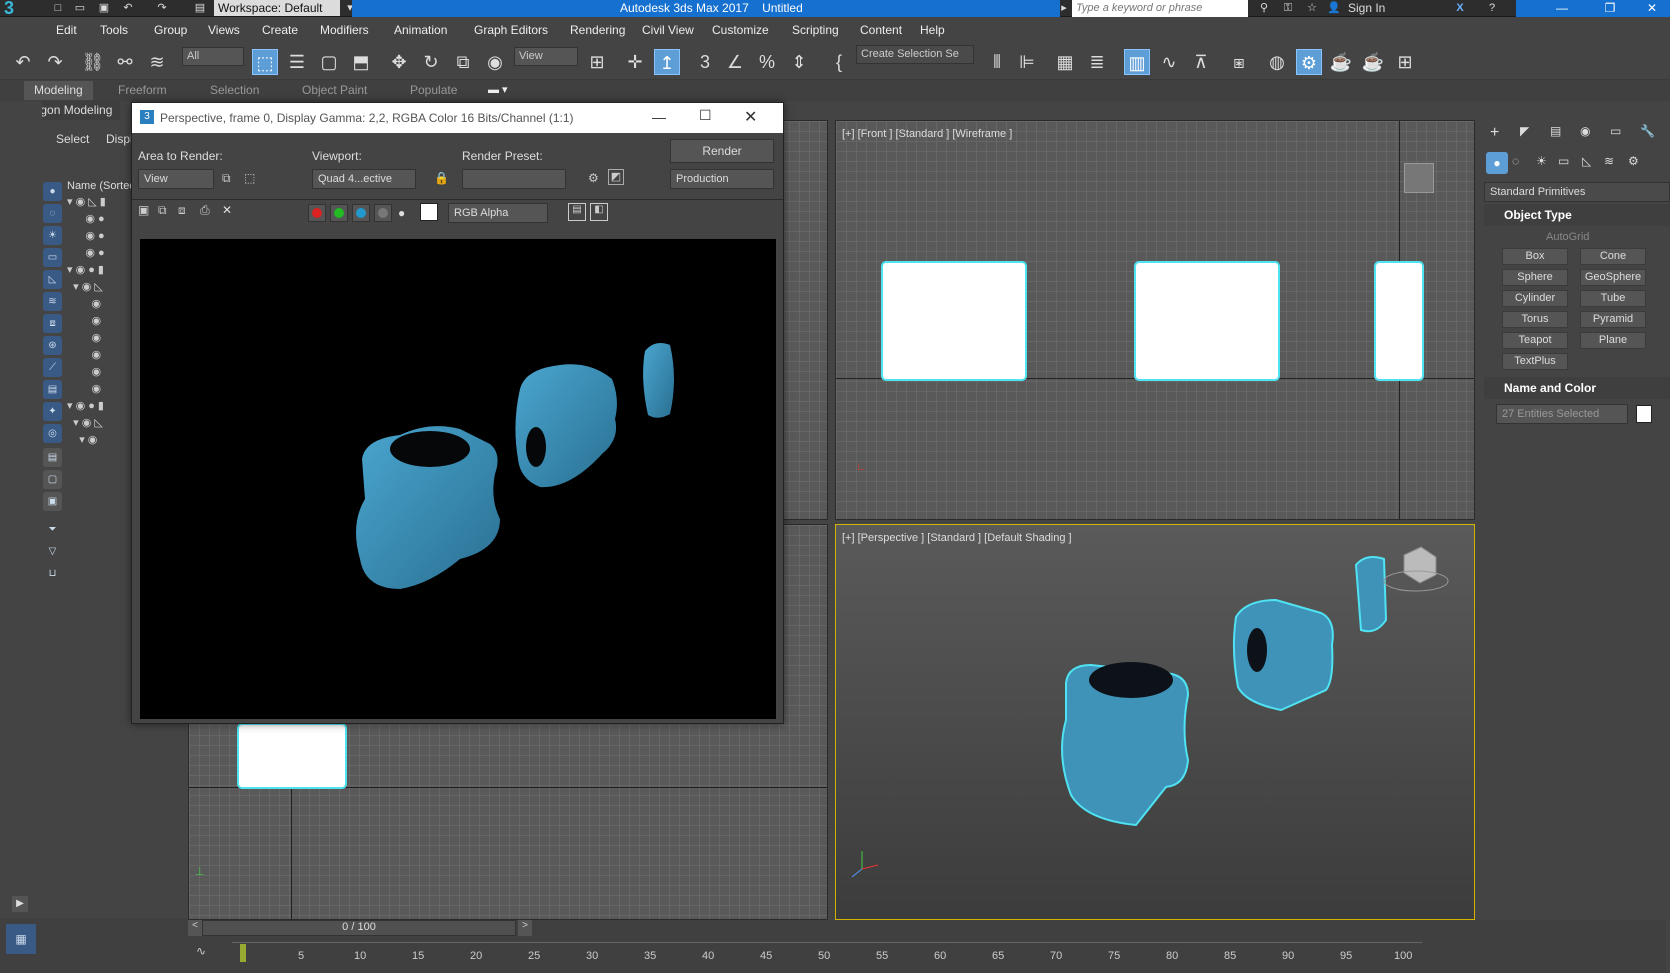 The height and width of the screenshot is (973, 1670). What do you see at coordinates (1535, 277) in the screenshot?
I see `sphere-button: Sphere` at bounding box center [1535, 277].